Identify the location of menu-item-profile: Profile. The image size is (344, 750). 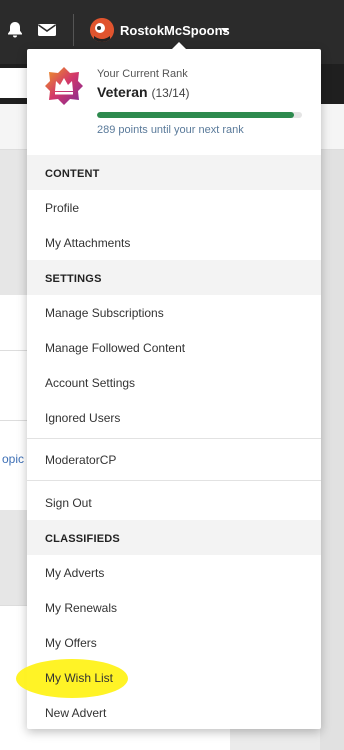
(174, 207).